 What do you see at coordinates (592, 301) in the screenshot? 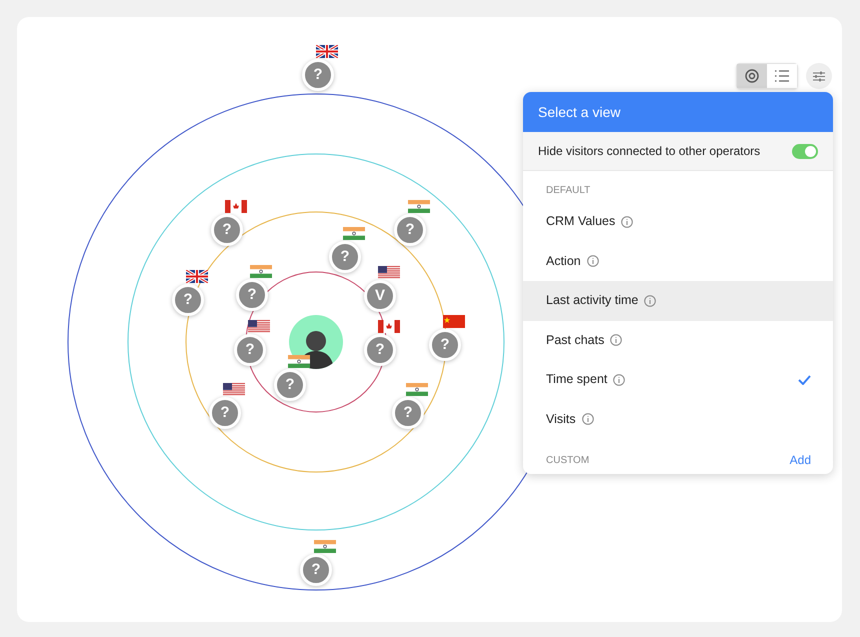
I see `option-label: Last activity time` at bounding box center [592, 301].